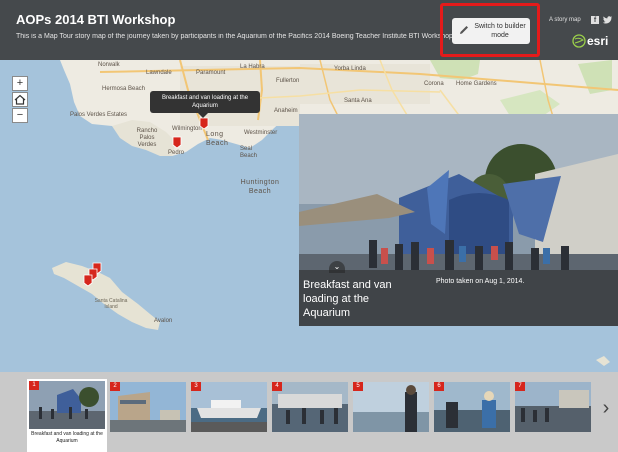 Image resolution: width=618 pixels, height=452 pixels. Describe the element at coordinates (176, 153) in the screenshot. I see `place-label: Pedro` at that location.